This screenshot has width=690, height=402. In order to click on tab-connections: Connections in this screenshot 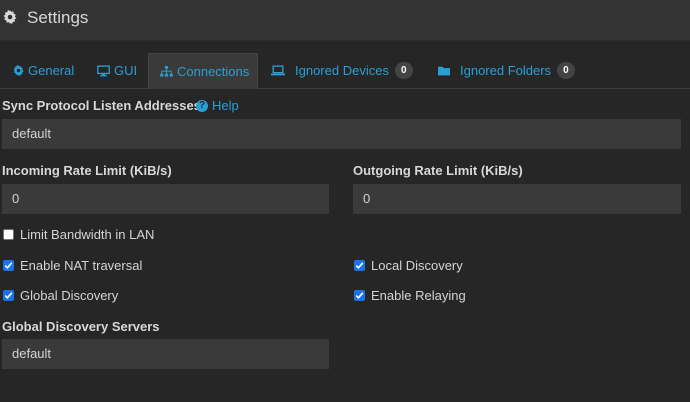, I will do `click(203, 71)`.